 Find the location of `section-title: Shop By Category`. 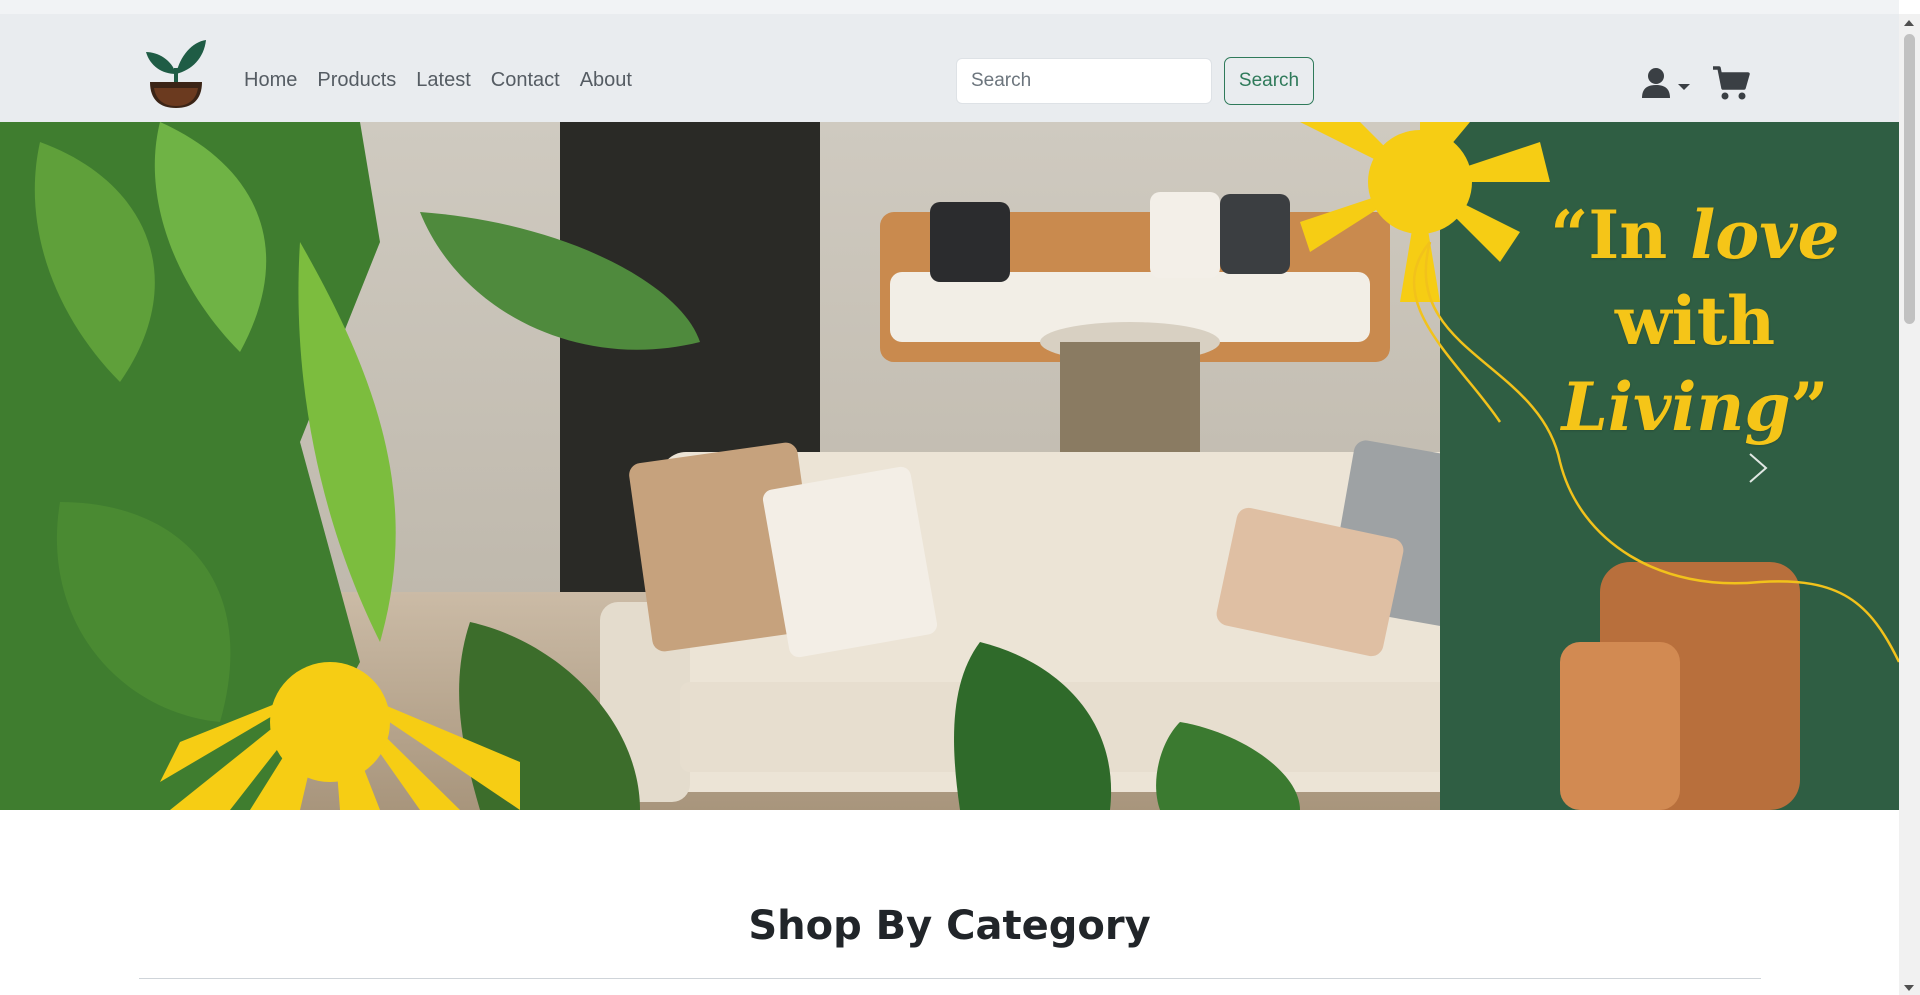

section-title: Shop By Category is located at coordinates (949, 926).